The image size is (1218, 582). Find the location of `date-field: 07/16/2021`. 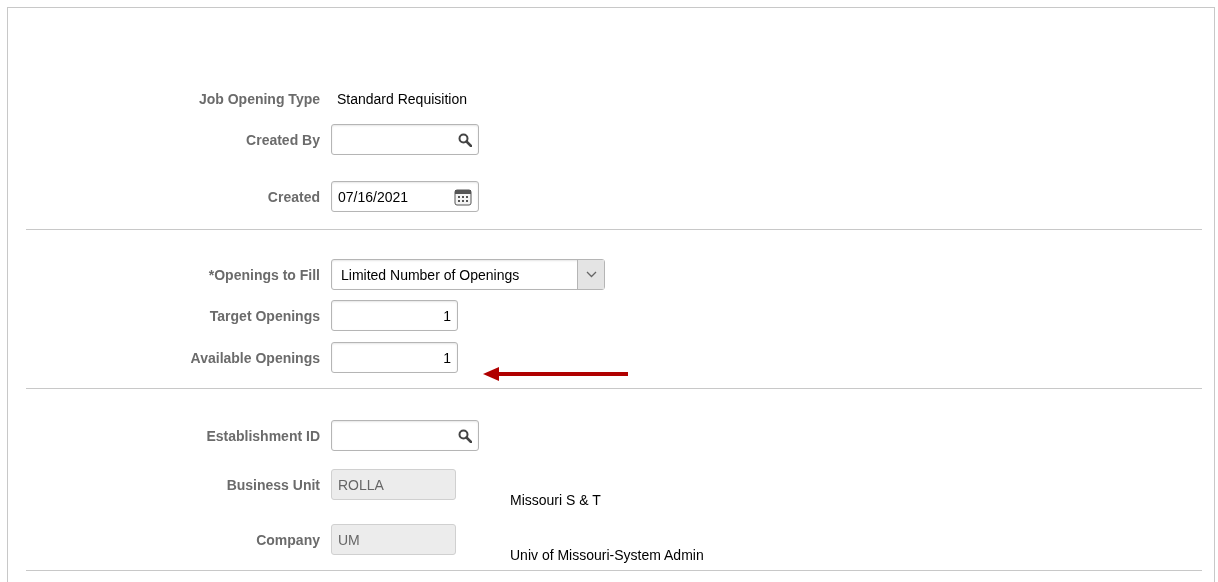

date-field: 07/16/2021 is located at coordinates (405, 196).